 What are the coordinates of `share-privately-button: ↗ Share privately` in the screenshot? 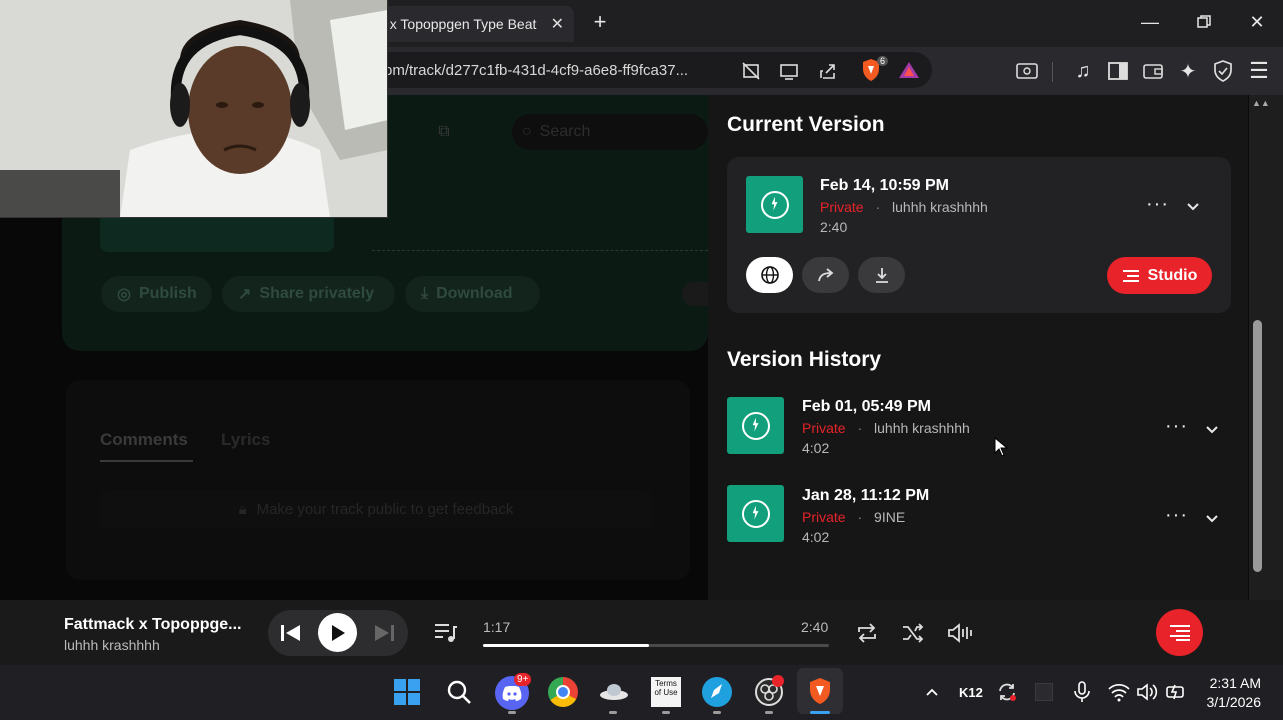 It's located at (308, 294).